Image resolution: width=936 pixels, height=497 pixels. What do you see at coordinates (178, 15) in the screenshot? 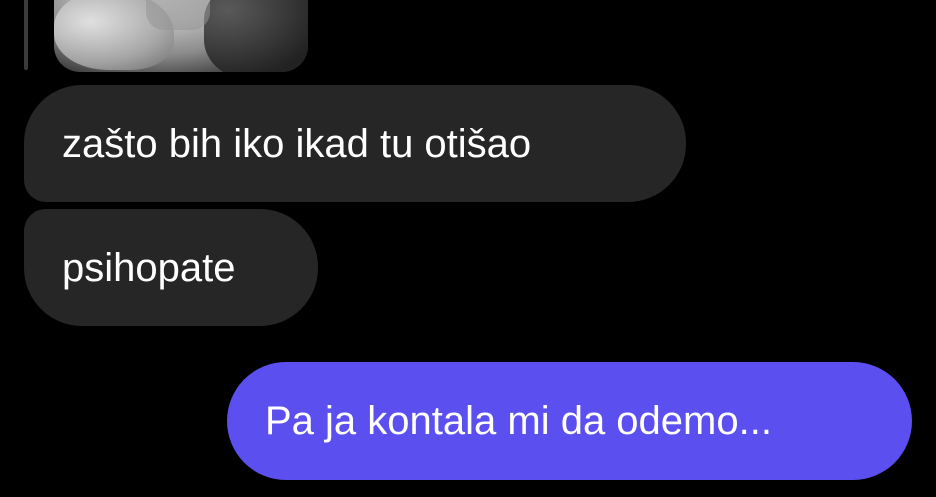
I see `video-thumbnail-icon` at bounding box center [178, 15].